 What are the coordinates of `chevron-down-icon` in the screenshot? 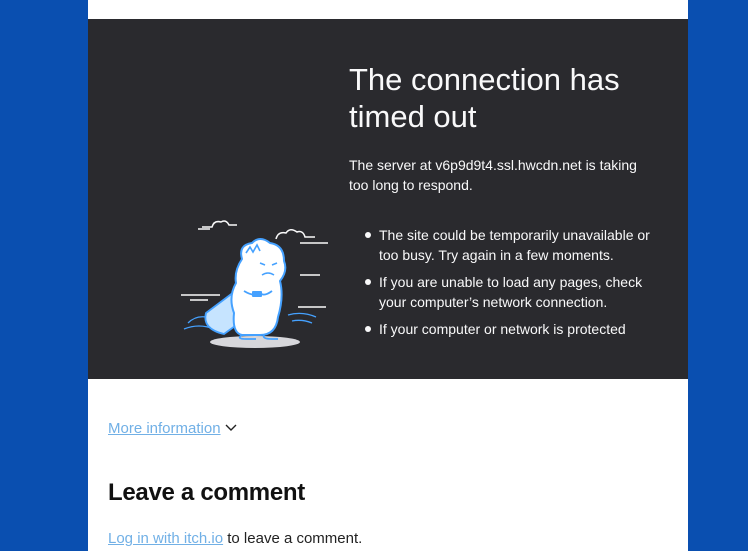 It's located at (231, 428).